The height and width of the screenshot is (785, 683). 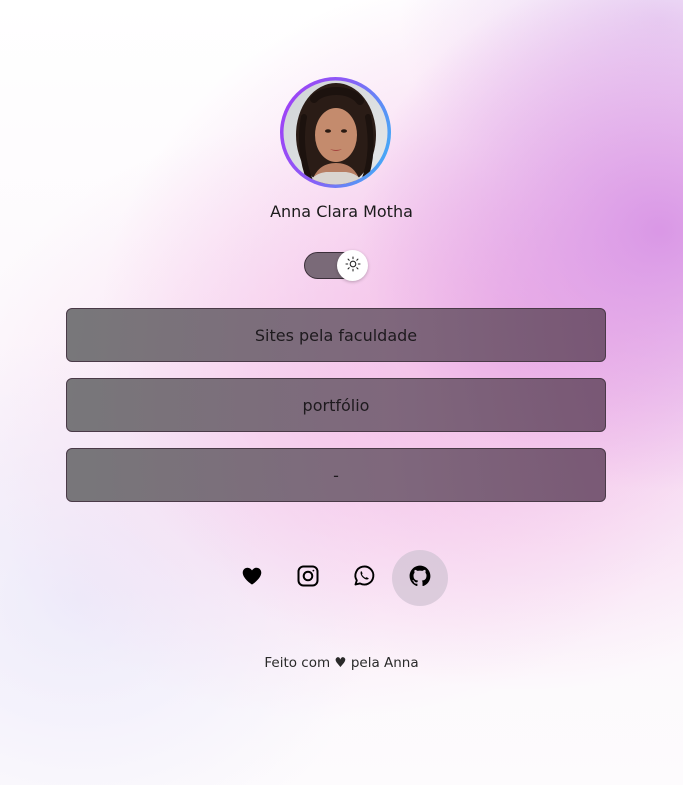 I want to click on instagram-link, so click(x=308, y=578).